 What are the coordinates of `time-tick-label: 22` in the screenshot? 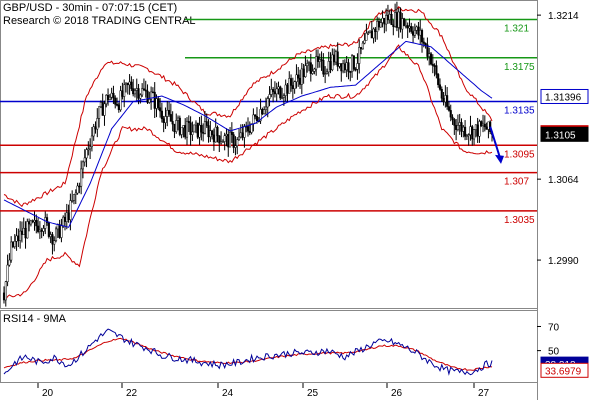 It's located at (132, 393).